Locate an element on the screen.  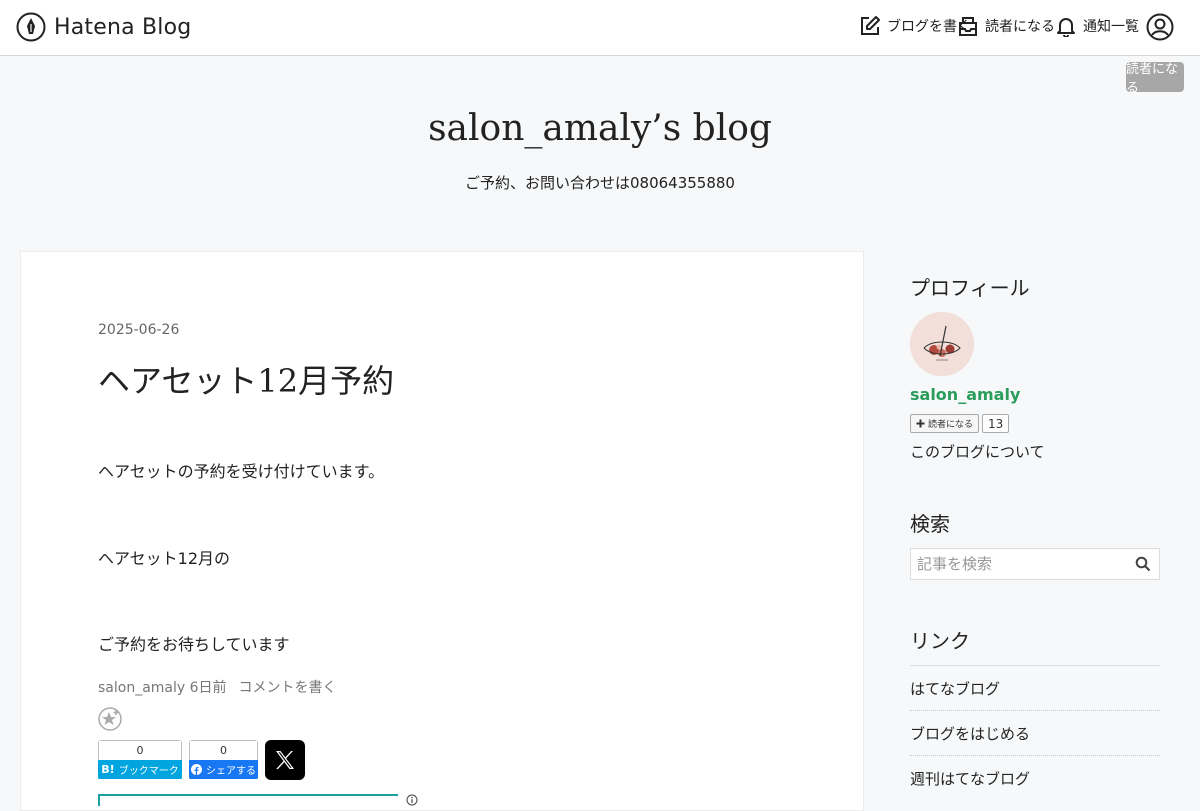
subscribed-blogs-link: 読者になる is located at coordinates (1006, 26).